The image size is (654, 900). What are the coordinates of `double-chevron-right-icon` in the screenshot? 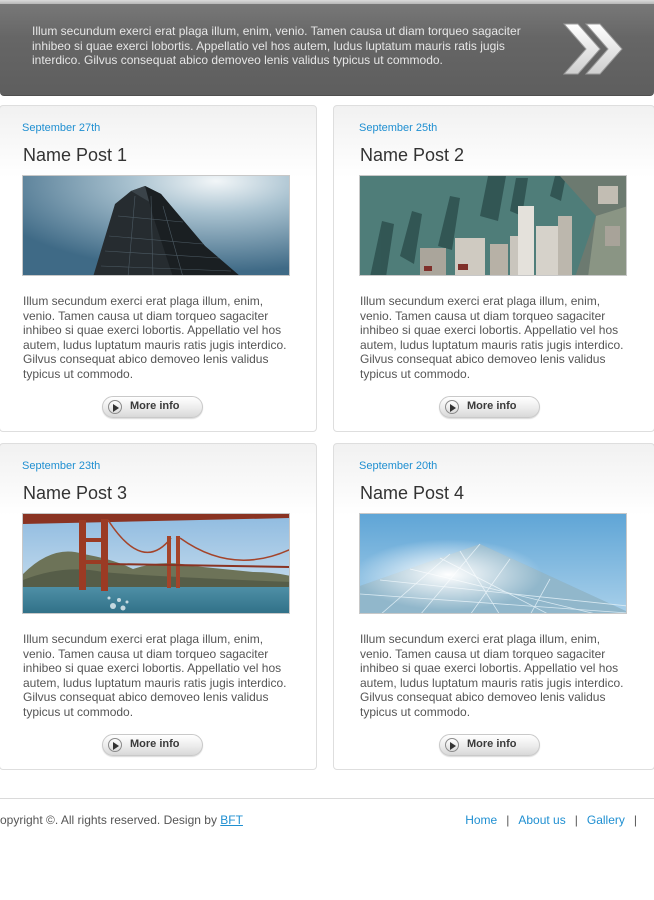 It's located at (591, 49).